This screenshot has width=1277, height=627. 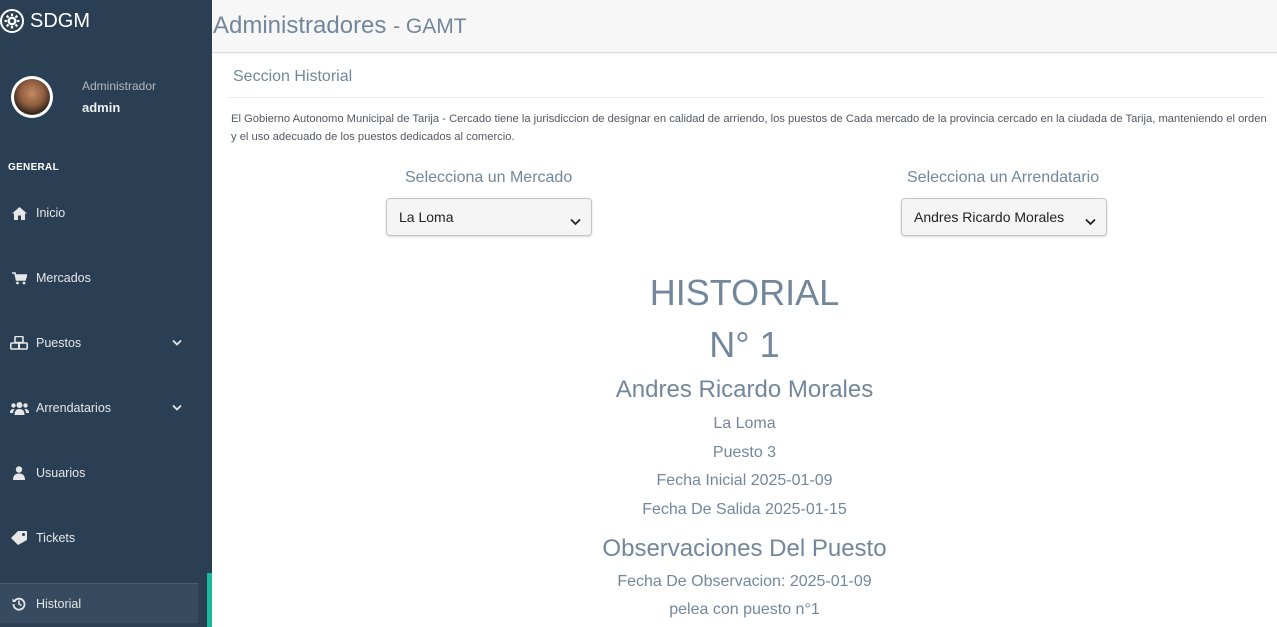 What do you see at coordinates (59, 603) in the screenshot?
I see `sidebar-item-label: Historial` at bounding box center [59, 603].